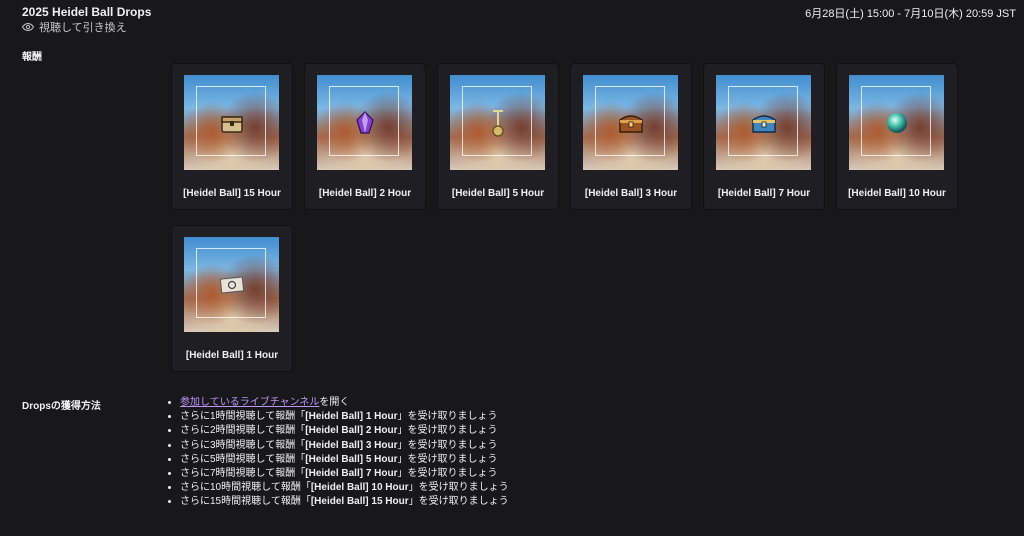 The width and height of the screenshot is (1024, 536). Describe the element at coordinates (631, 193) in the screenshot. I see `reward-name: [Heidel Ball] 3 Hour` at that location.